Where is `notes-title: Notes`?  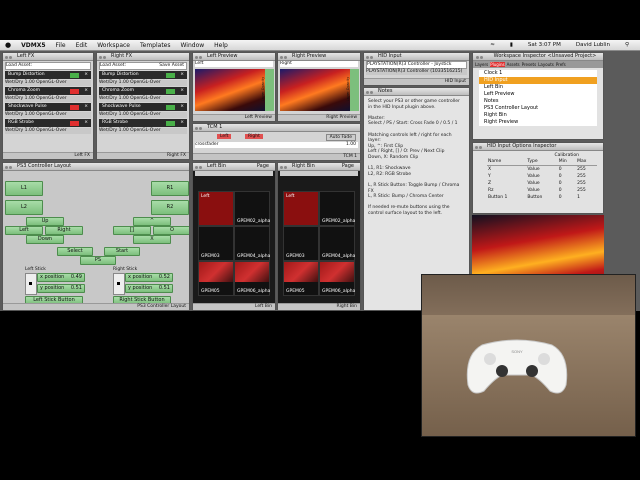 notes-title: Notes is located at coordinates (416, 92).